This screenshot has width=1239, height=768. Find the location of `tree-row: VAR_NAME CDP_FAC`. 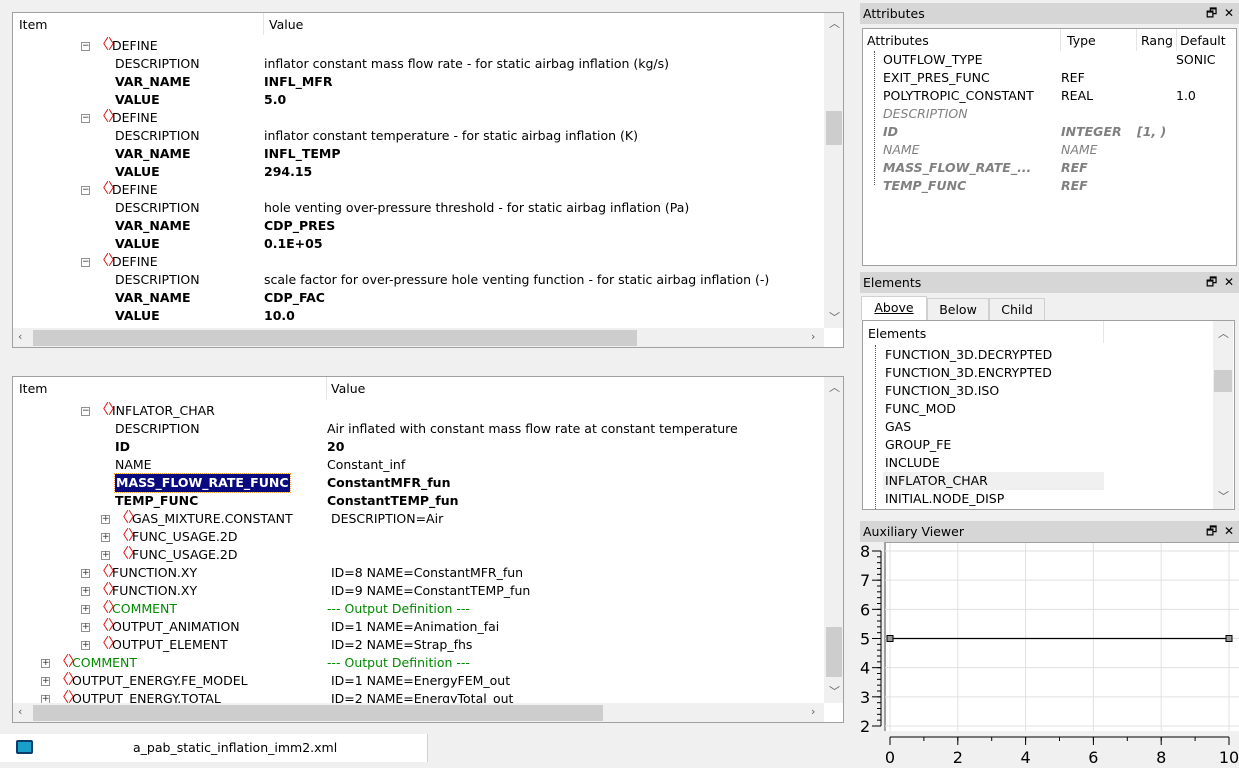

tree-row: VAR_NAME CDP_FAC is located at coordinates (413, 298).